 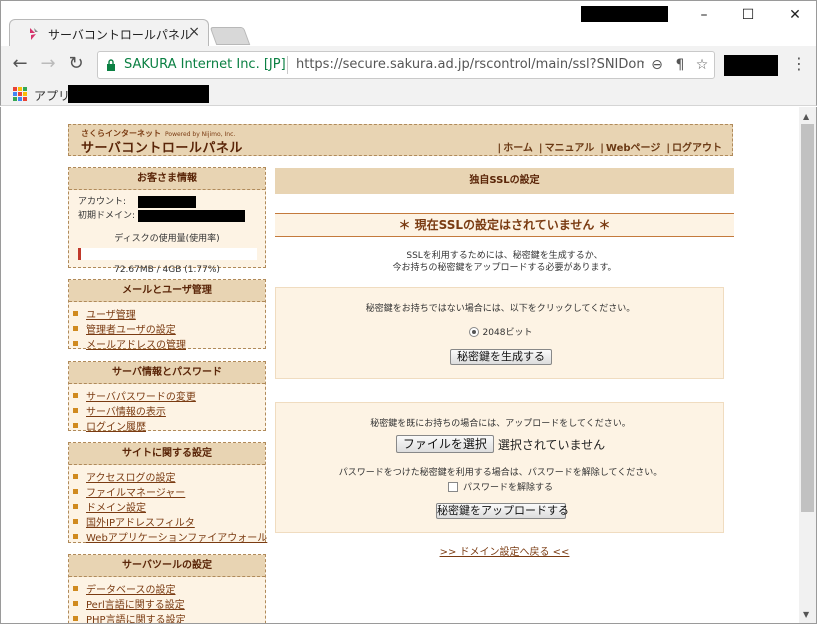 I want to click on header-link-home: ホーム, so click(x=515, y=146).